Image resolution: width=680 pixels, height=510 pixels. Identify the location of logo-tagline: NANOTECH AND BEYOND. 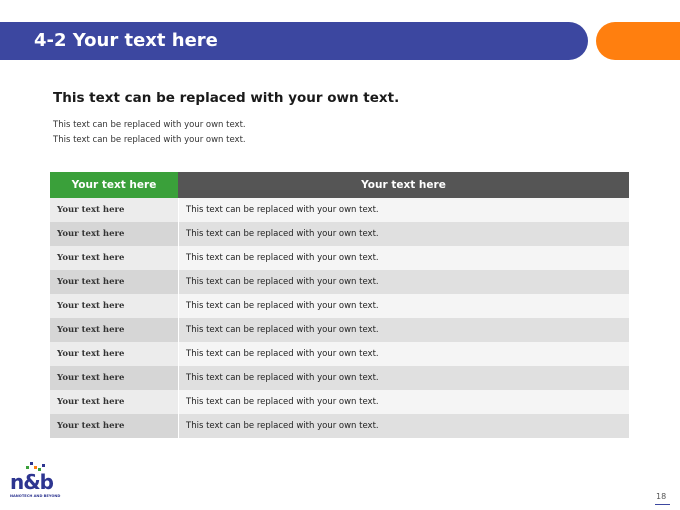
(35, 496).